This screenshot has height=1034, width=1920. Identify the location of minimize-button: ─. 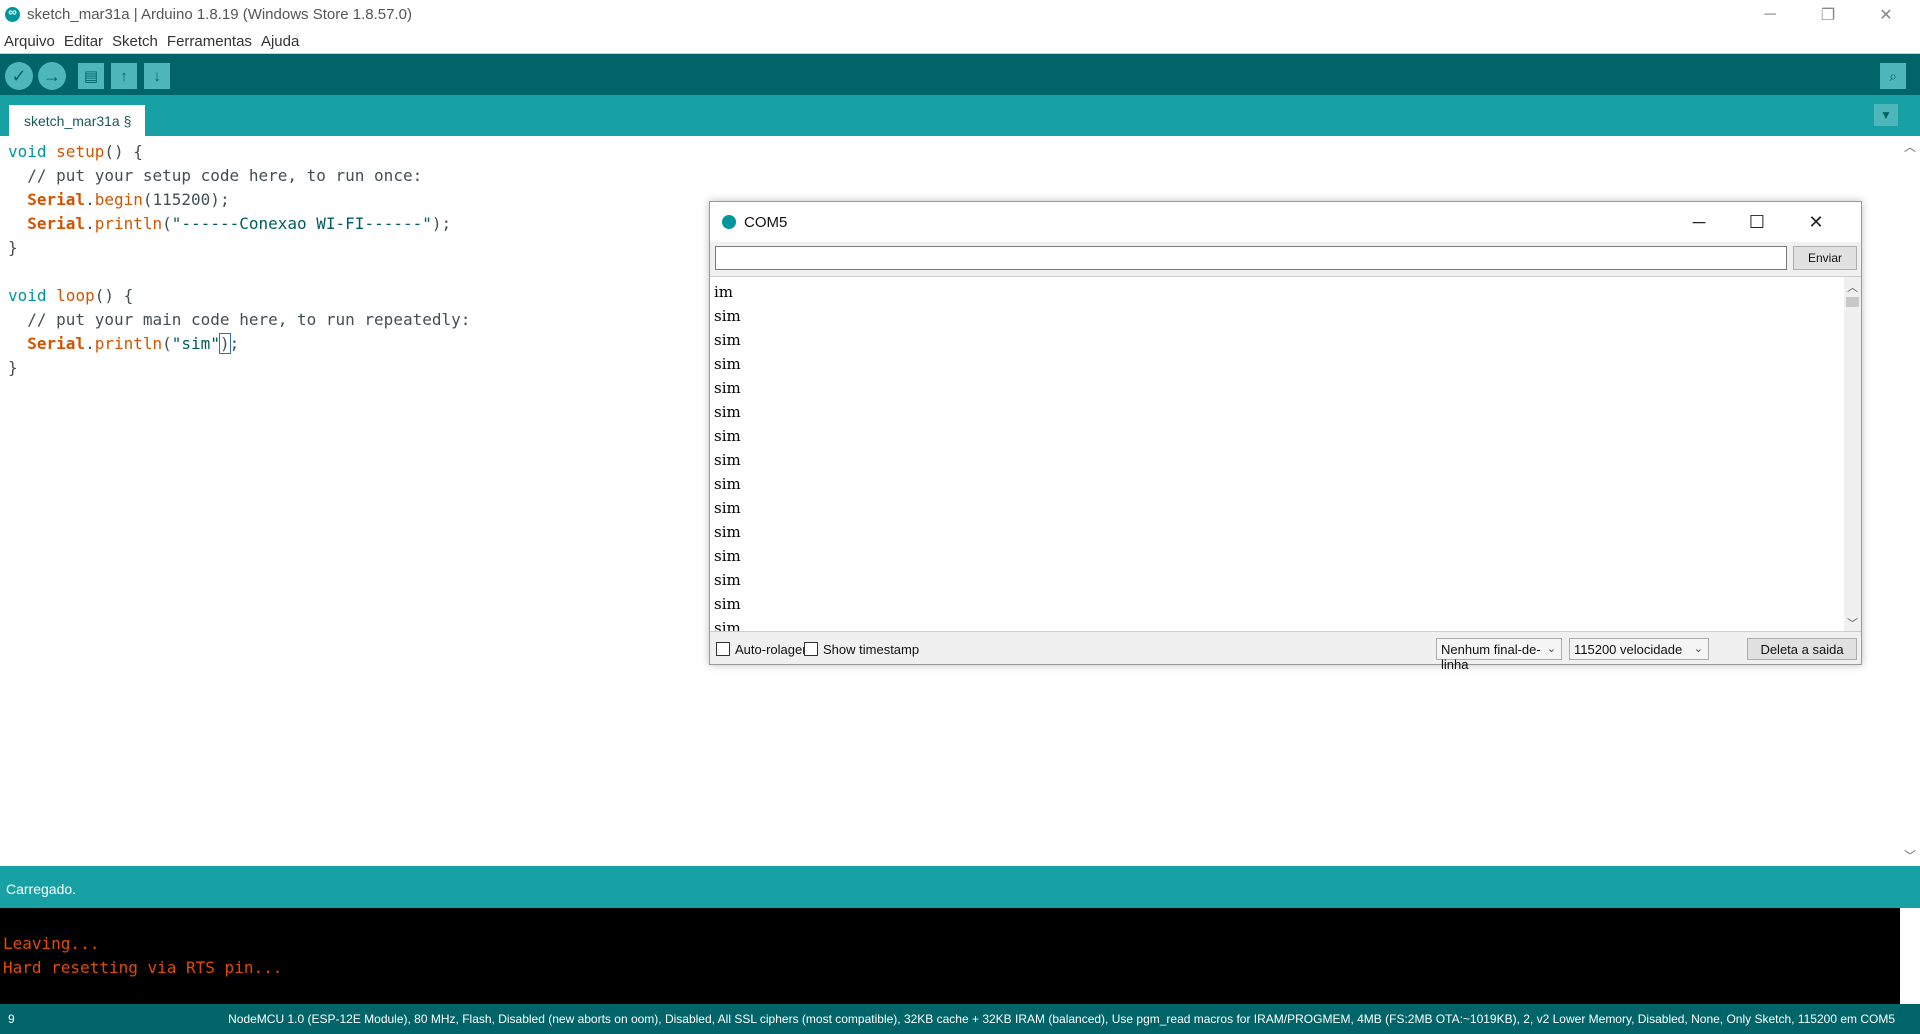
(1770, 15).